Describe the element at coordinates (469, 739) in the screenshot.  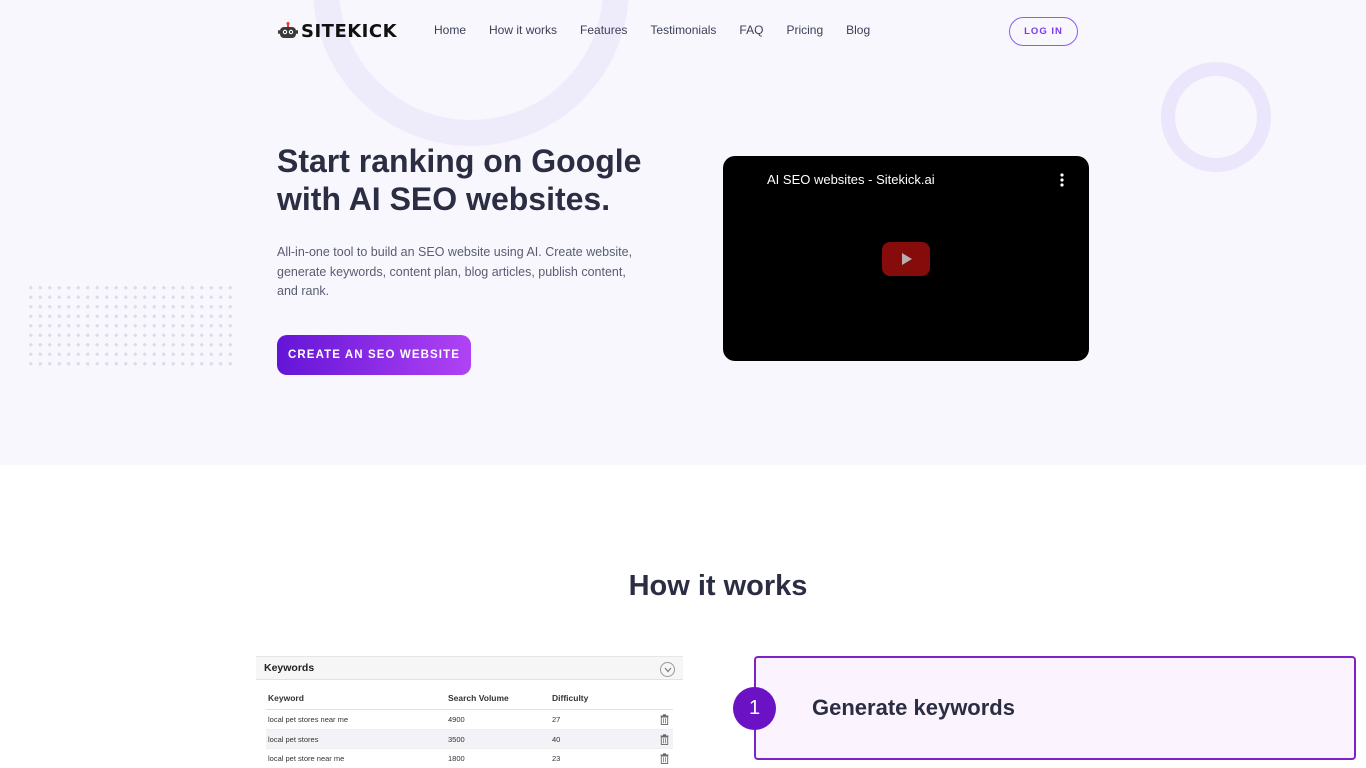
I see `table-row: local pet stores 3500 40` at that location.